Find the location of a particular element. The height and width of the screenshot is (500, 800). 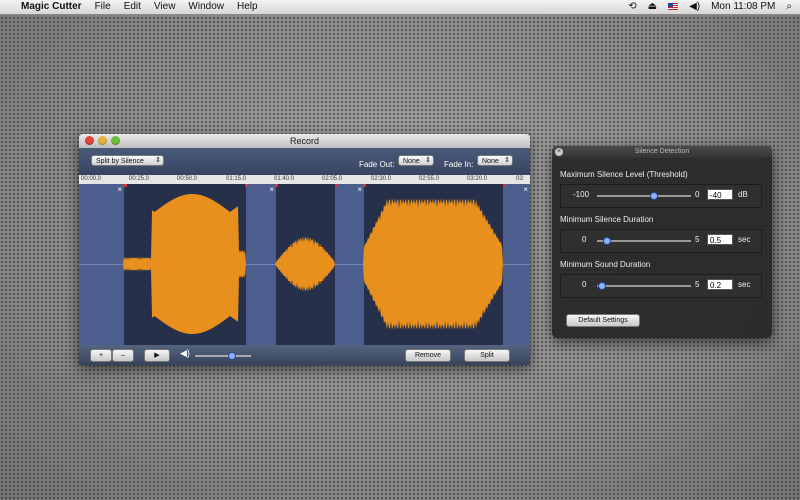

sound-duration-label: Minimum Sound Duration is located at coordinates (605, 264).